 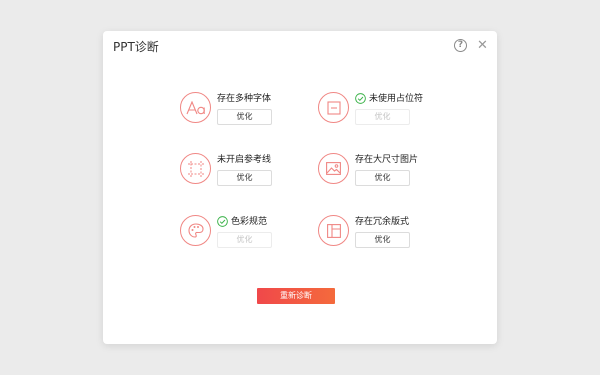 I want to click on close-icon: ✕, so click(x=482, y=45).